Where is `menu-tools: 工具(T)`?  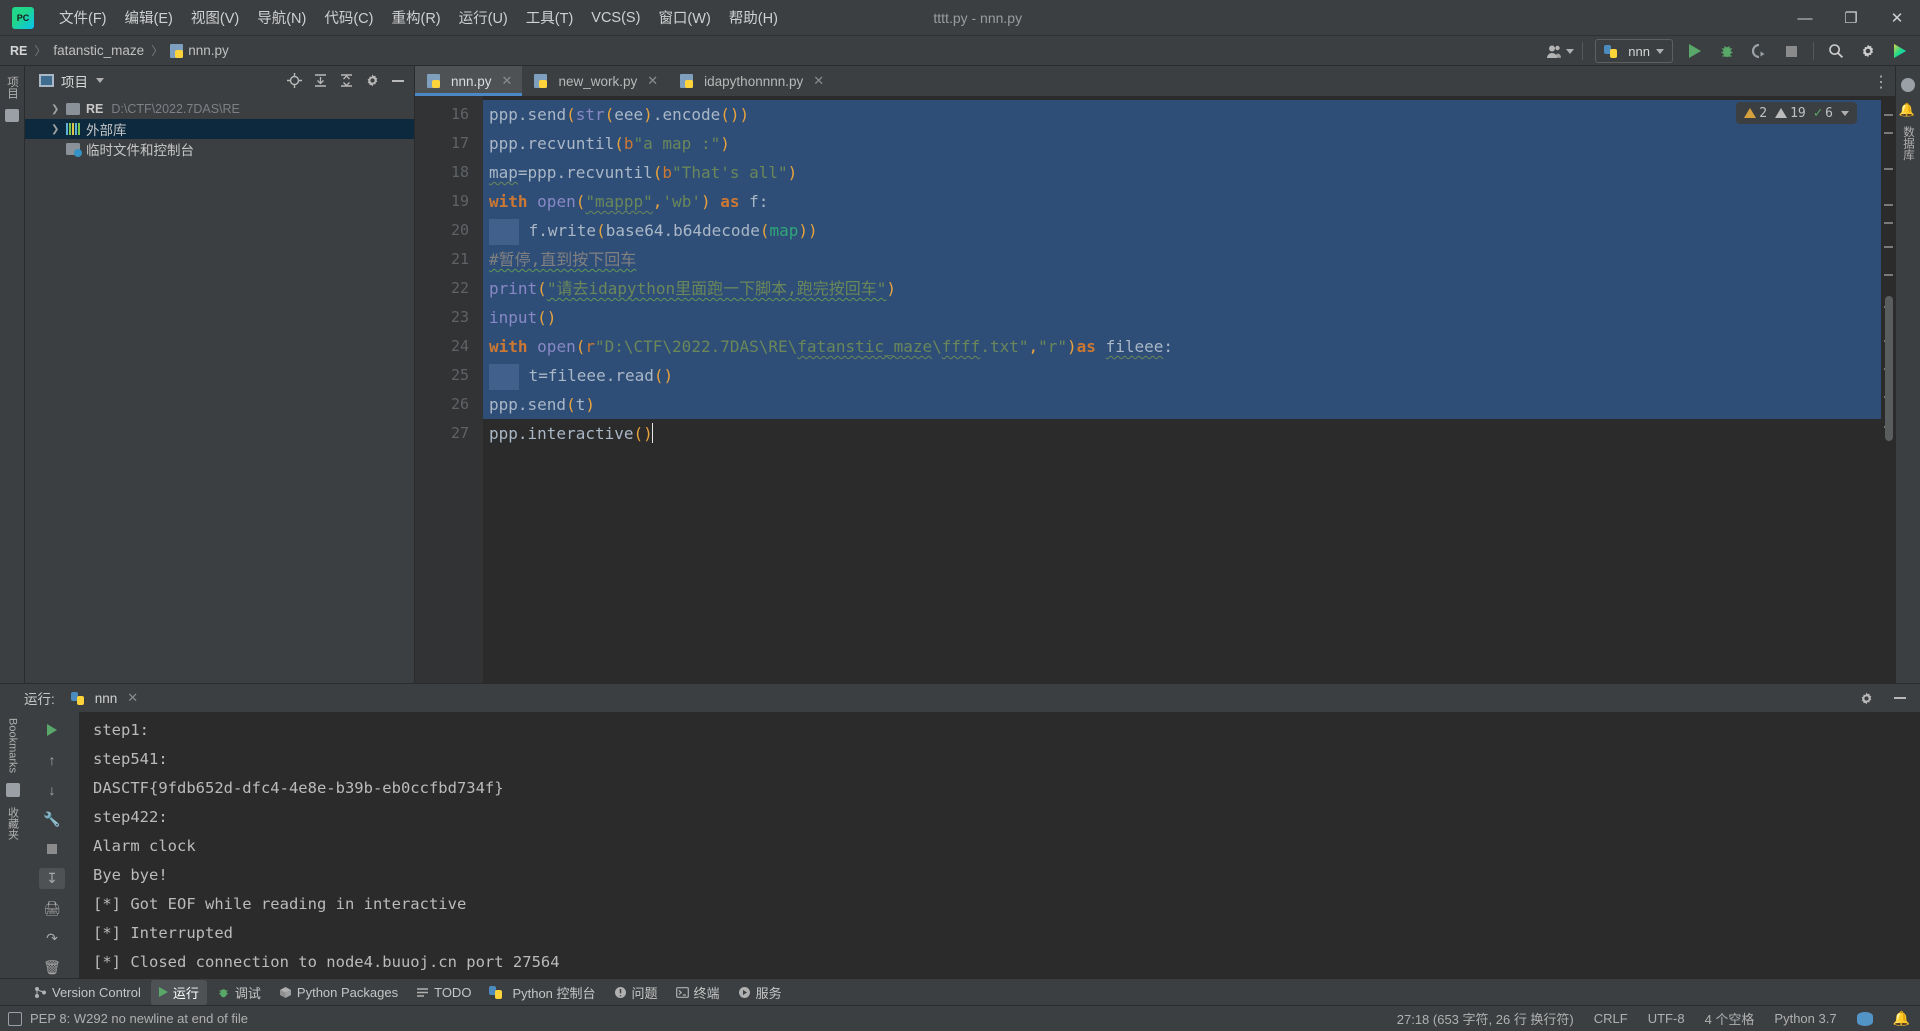 menu-tools: 工具(T) is located at coordinates (550, 17).